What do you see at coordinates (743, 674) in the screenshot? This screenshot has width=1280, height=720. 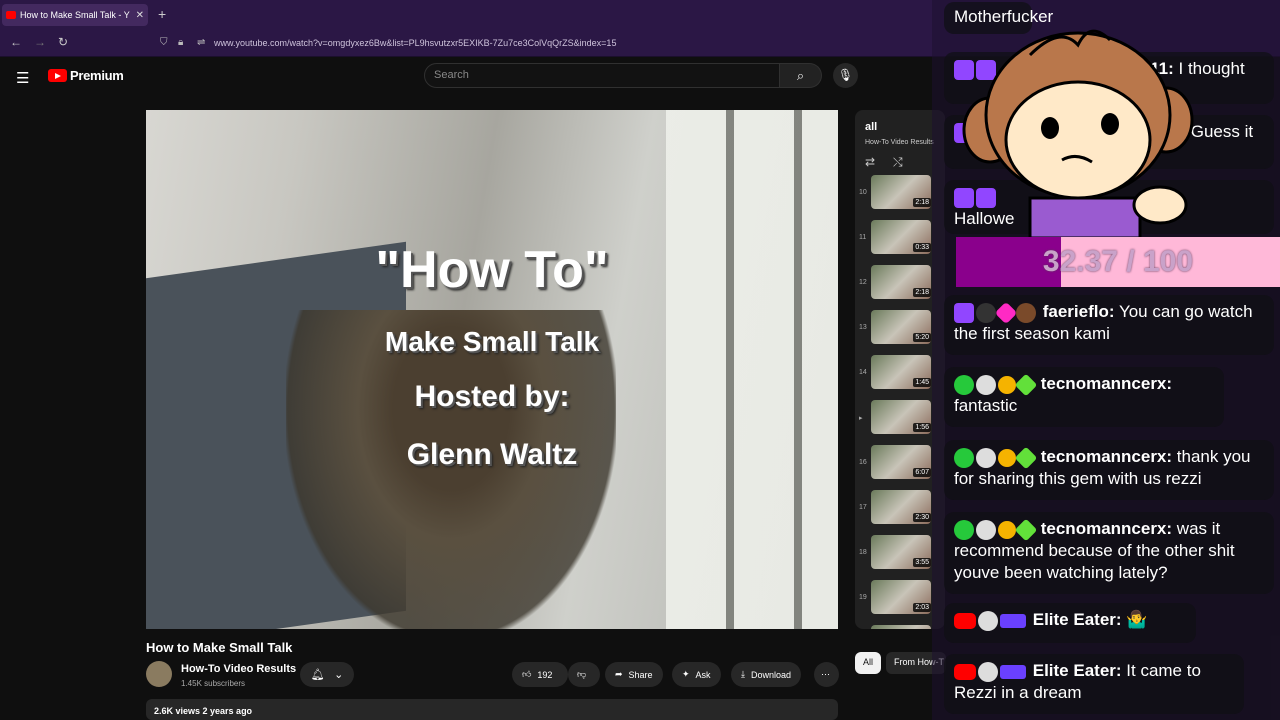 I see `download-icon: ⤓` at bounding box center [743, 674].